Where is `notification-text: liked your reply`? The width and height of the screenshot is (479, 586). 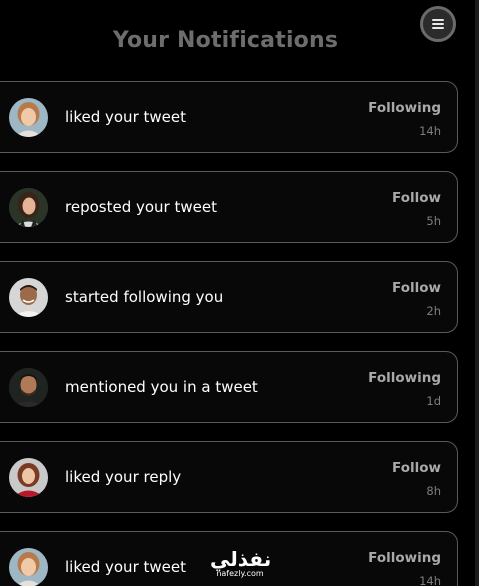 notification-text: liked your reply is located at coordinates (123, 477).